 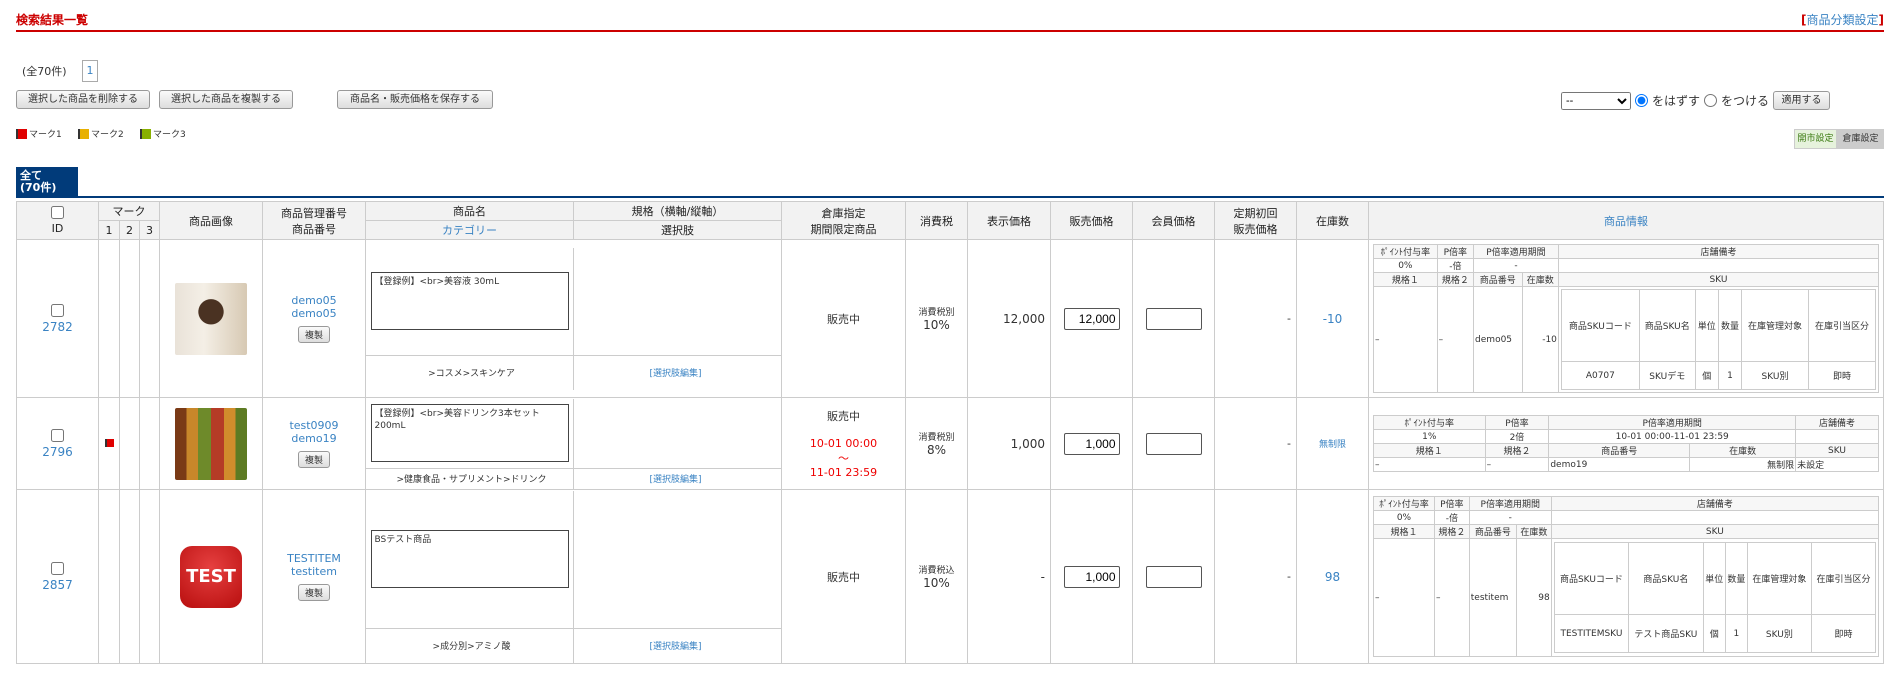 What do you see at coordinates (936, 576) in the screenshot?
I see `tax-cell: 消費税込 10%` at bounding box center [936, 576].